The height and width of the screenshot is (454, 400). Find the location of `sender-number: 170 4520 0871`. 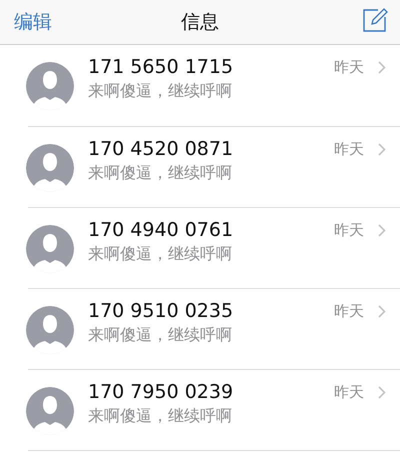

sender-number: 170 4520 0871 is located at coordinates (161, 149).